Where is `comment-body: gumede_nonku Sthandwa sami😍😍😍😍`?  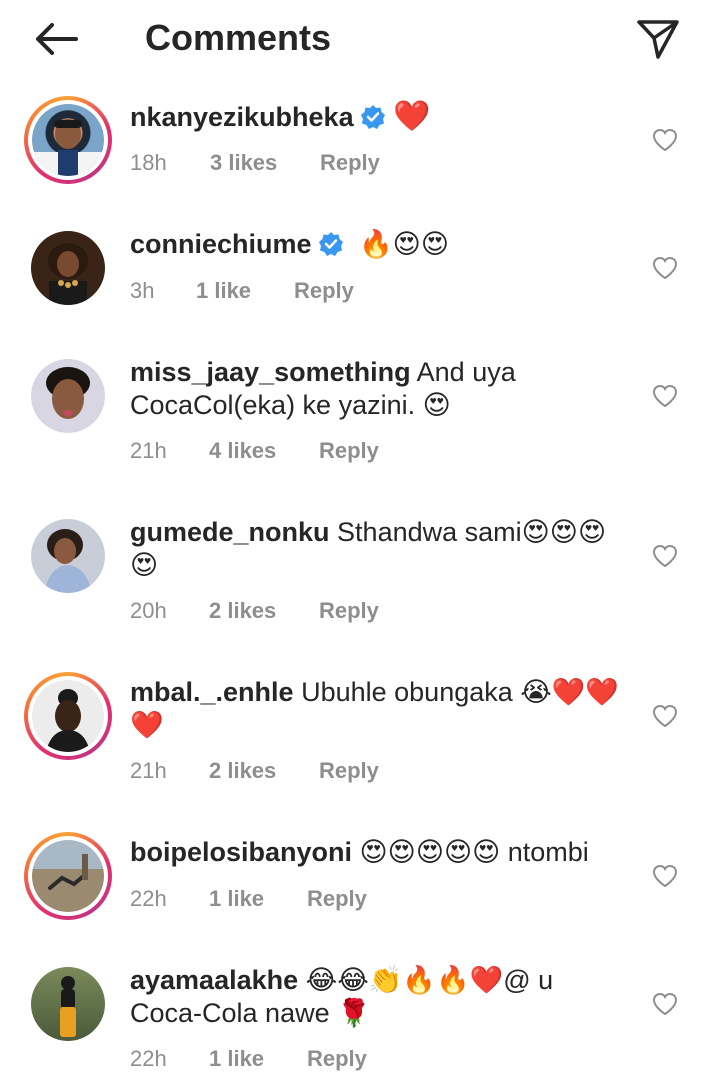
comment-body: gumede_nonku Sthandwa sami😍😍😍😍 is located at coordinates (380, 549).